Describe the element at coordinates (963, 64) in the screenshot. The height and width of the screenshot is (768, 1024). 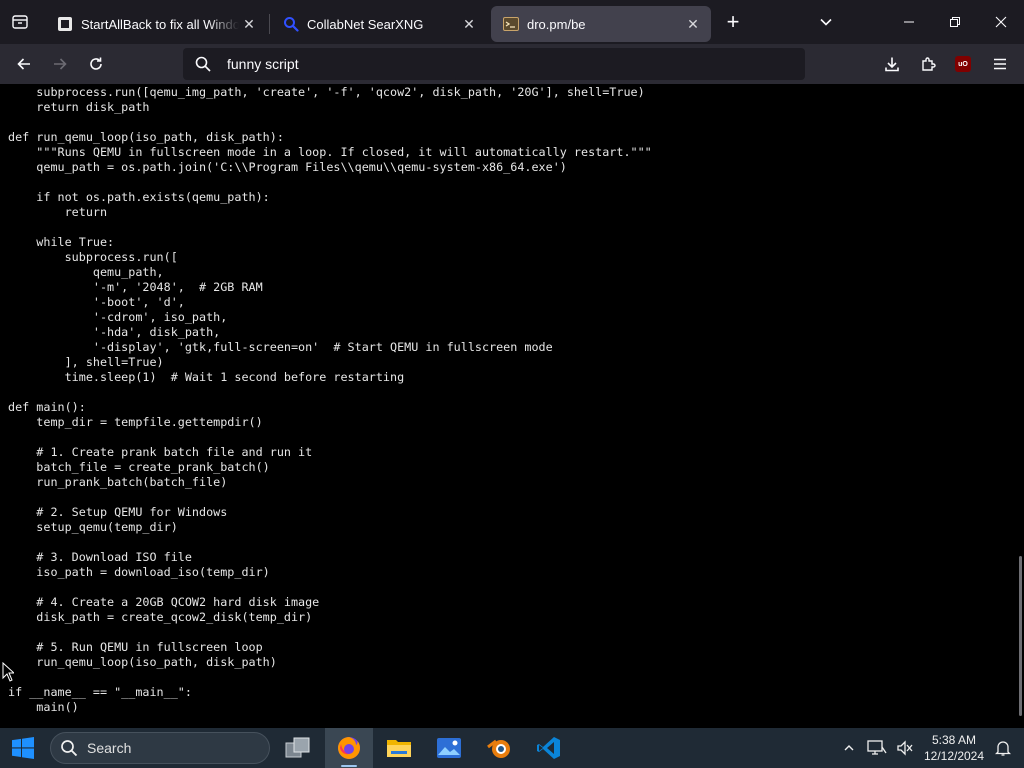
I see `ublock-origin-icon: uO` at that location.